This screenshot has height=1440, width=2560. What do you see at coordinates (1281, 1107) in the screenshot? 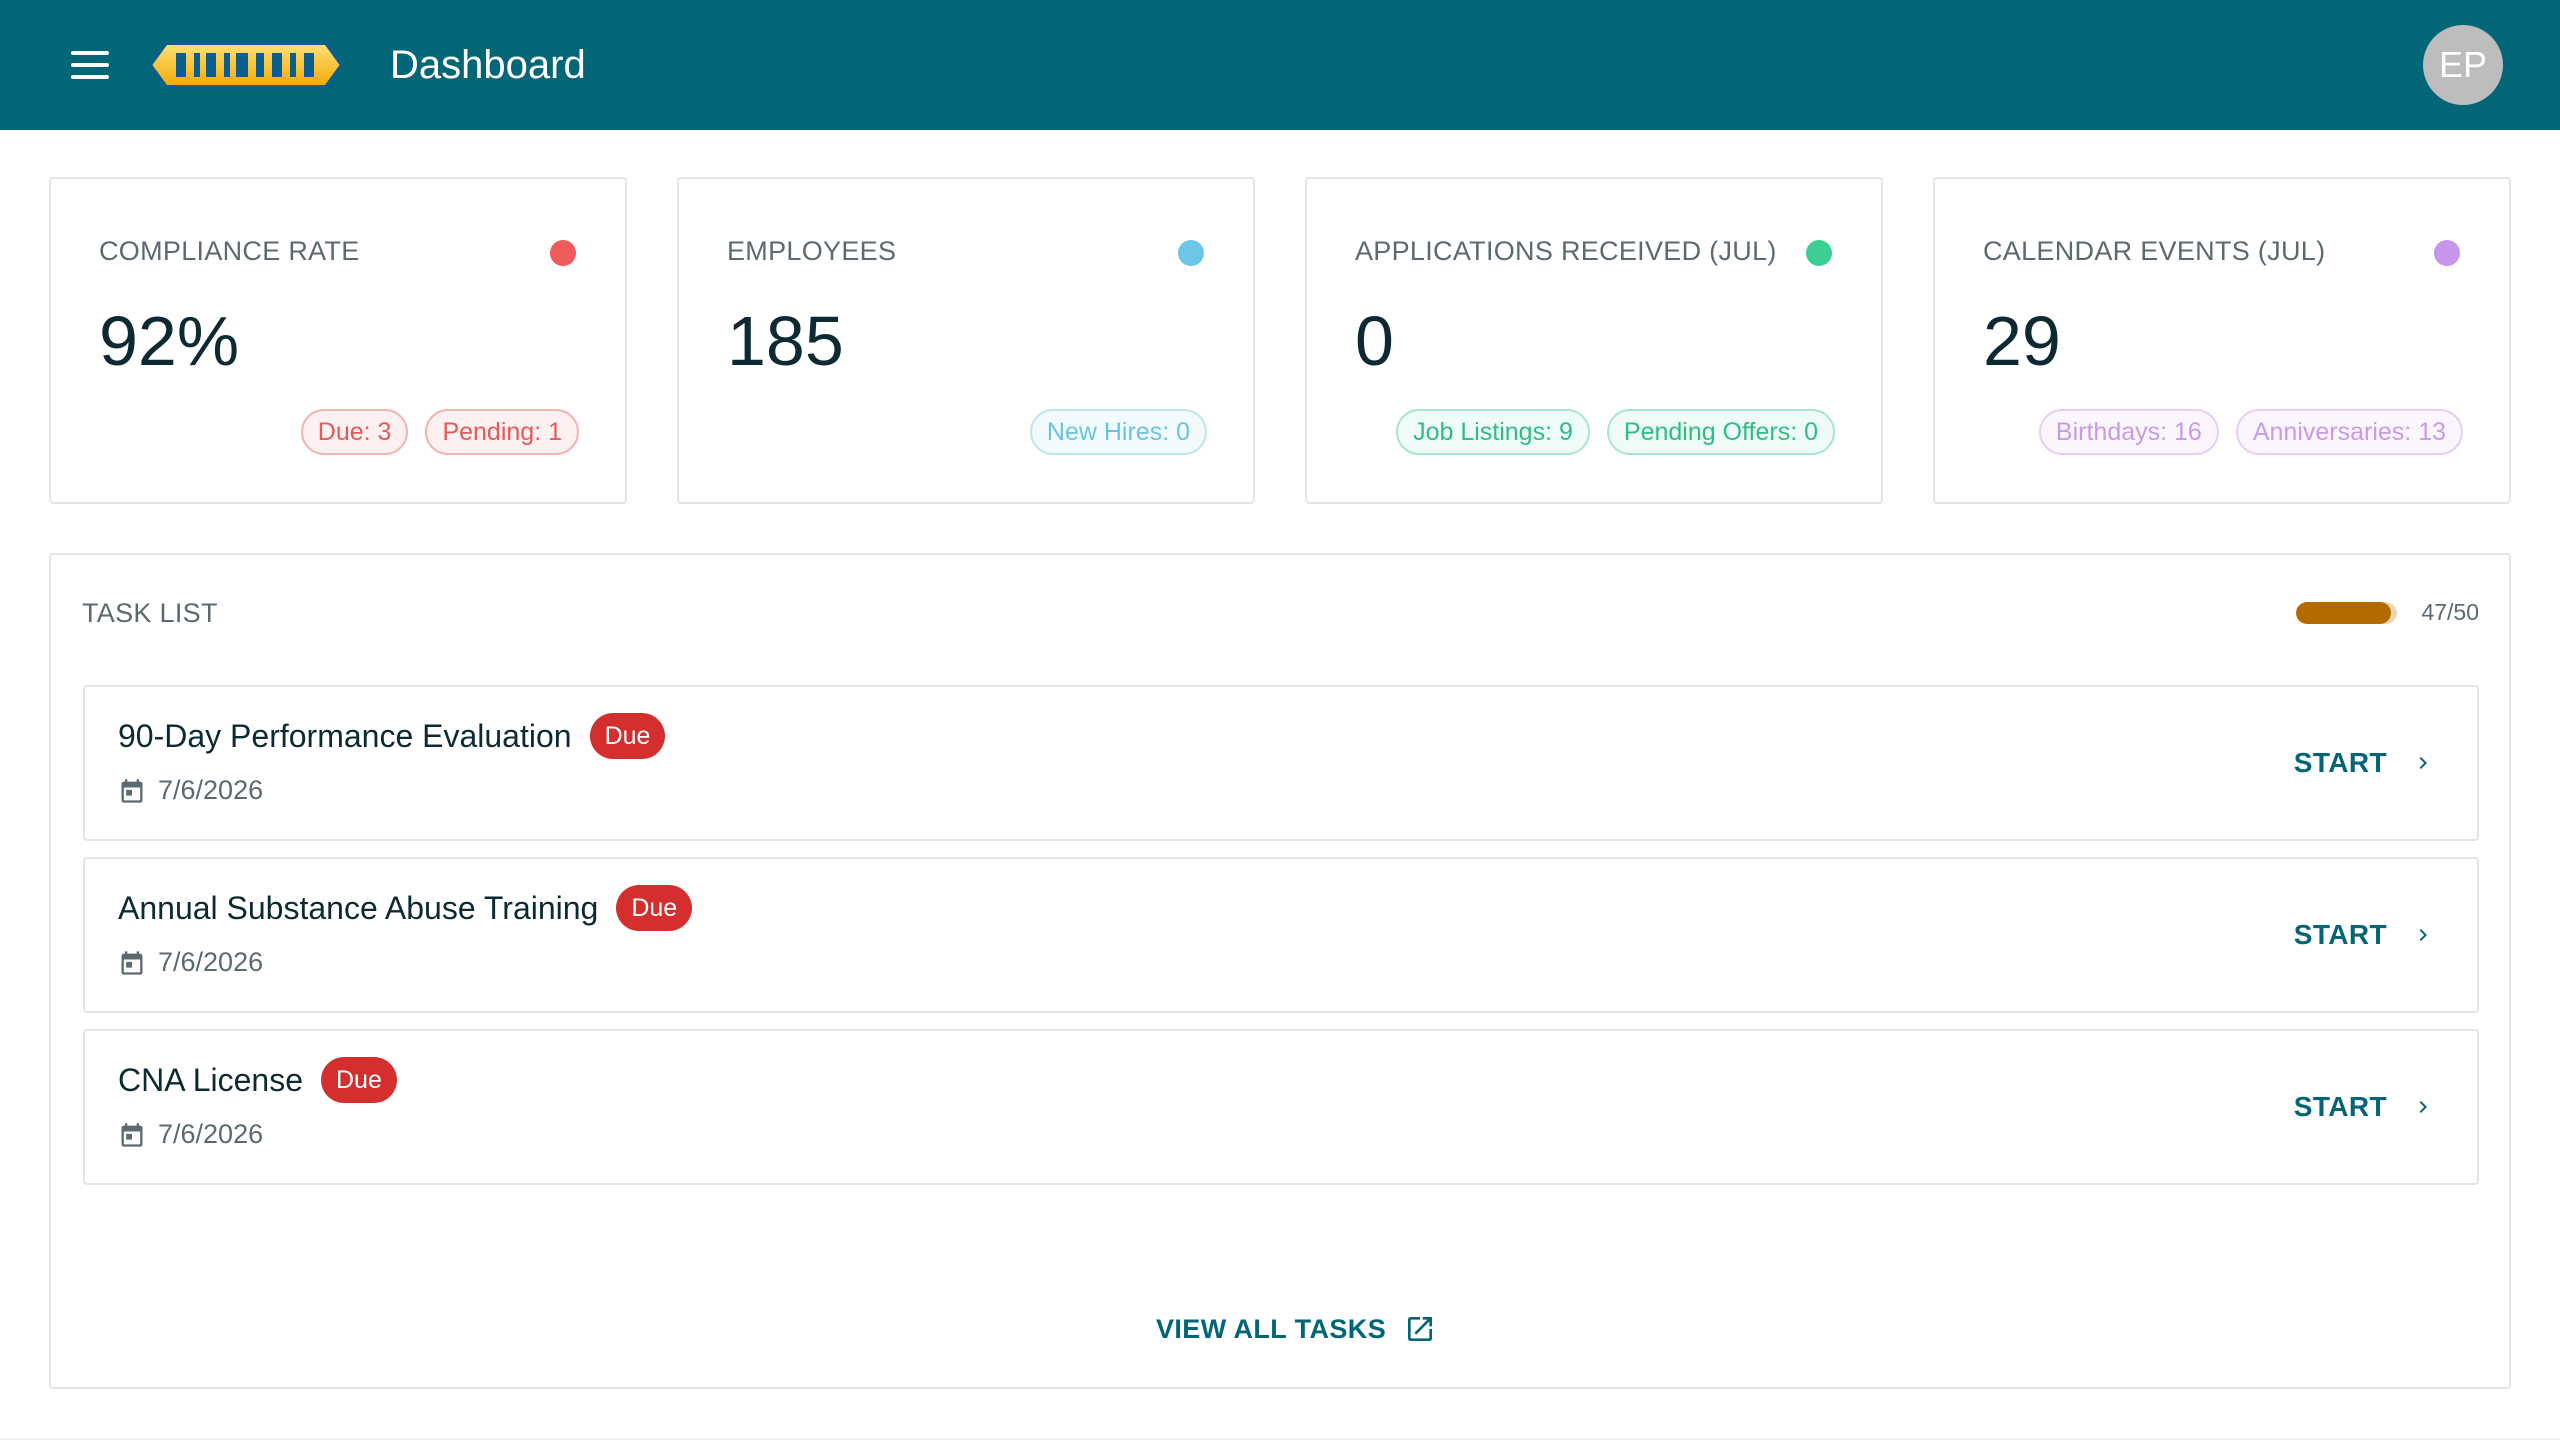
I see `task-item: CNA License Due 7/6/2026 START` at bounding box center [1281, 1107].